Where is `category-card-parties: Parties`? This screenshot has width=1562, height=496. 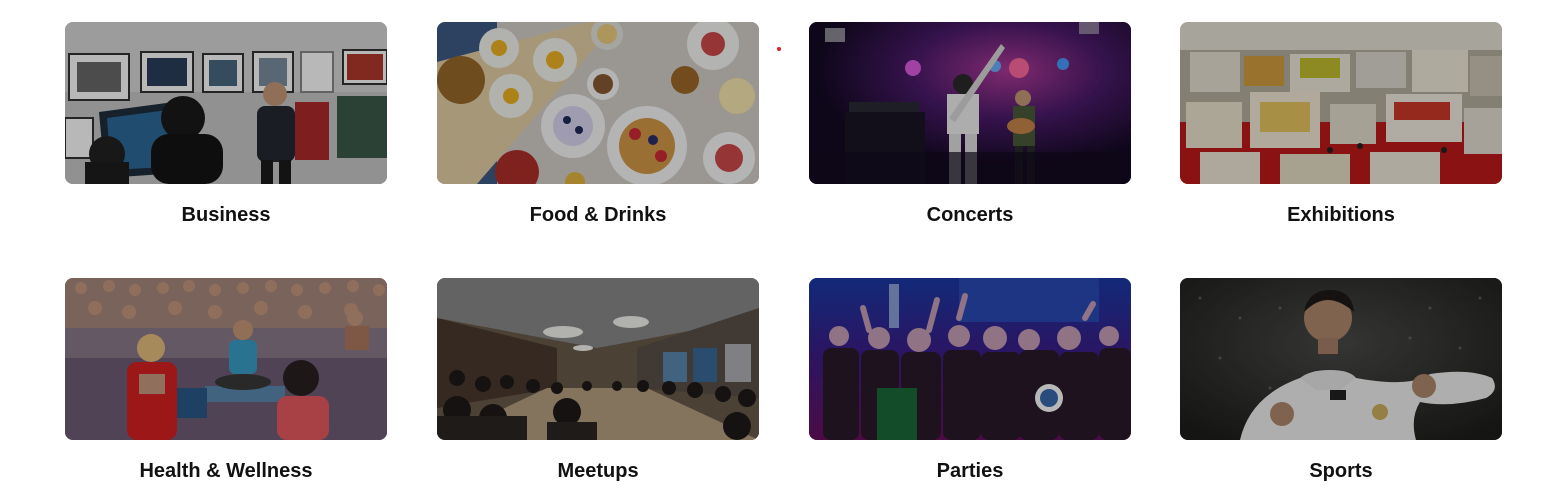 category-card-parties: Parties is located at coordinates (970, 380).